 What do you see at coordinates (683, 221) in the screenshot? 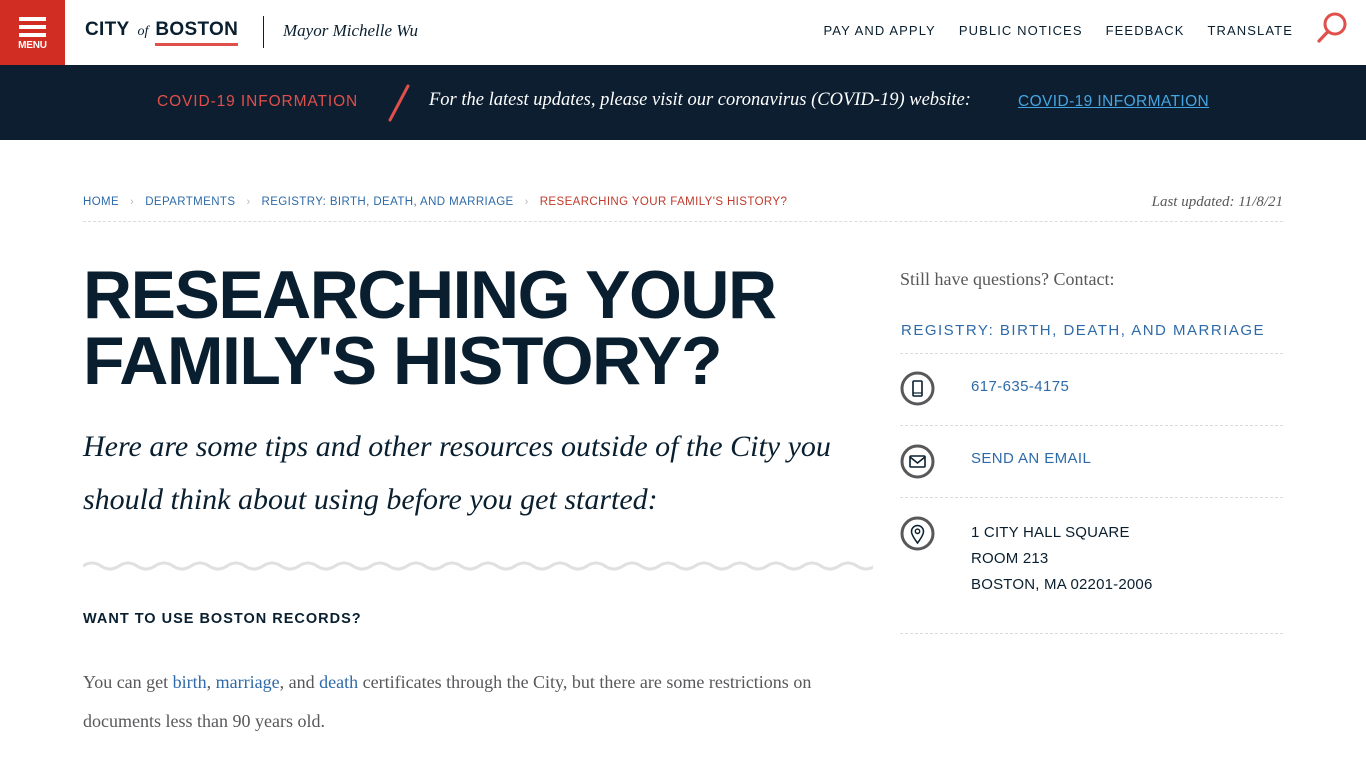
I see `breadcrumb-divider` at bounding box center [683, 221].